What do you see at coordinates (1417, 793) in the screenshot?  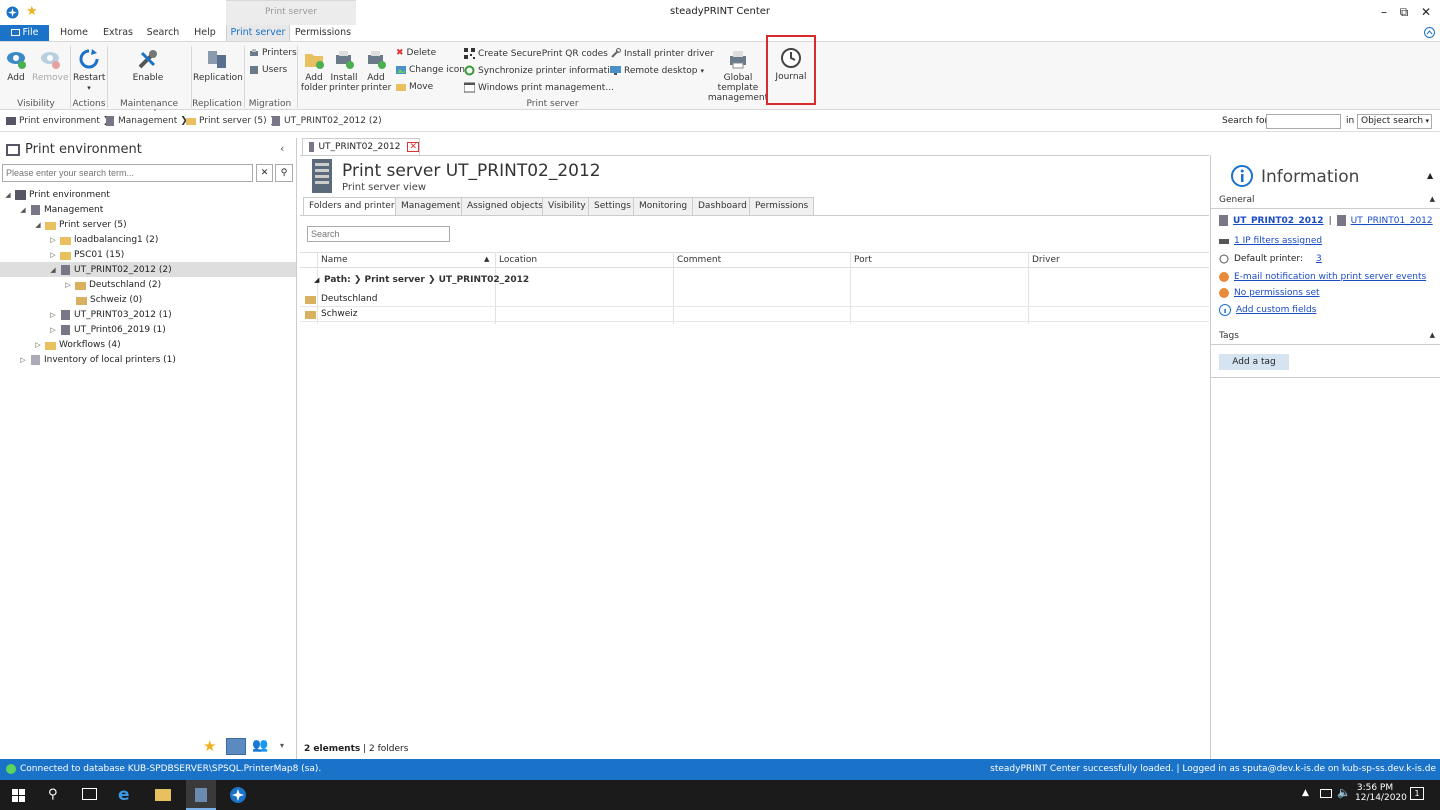 I see `notifications-icon: 1` at bounding box center [1417, 793].